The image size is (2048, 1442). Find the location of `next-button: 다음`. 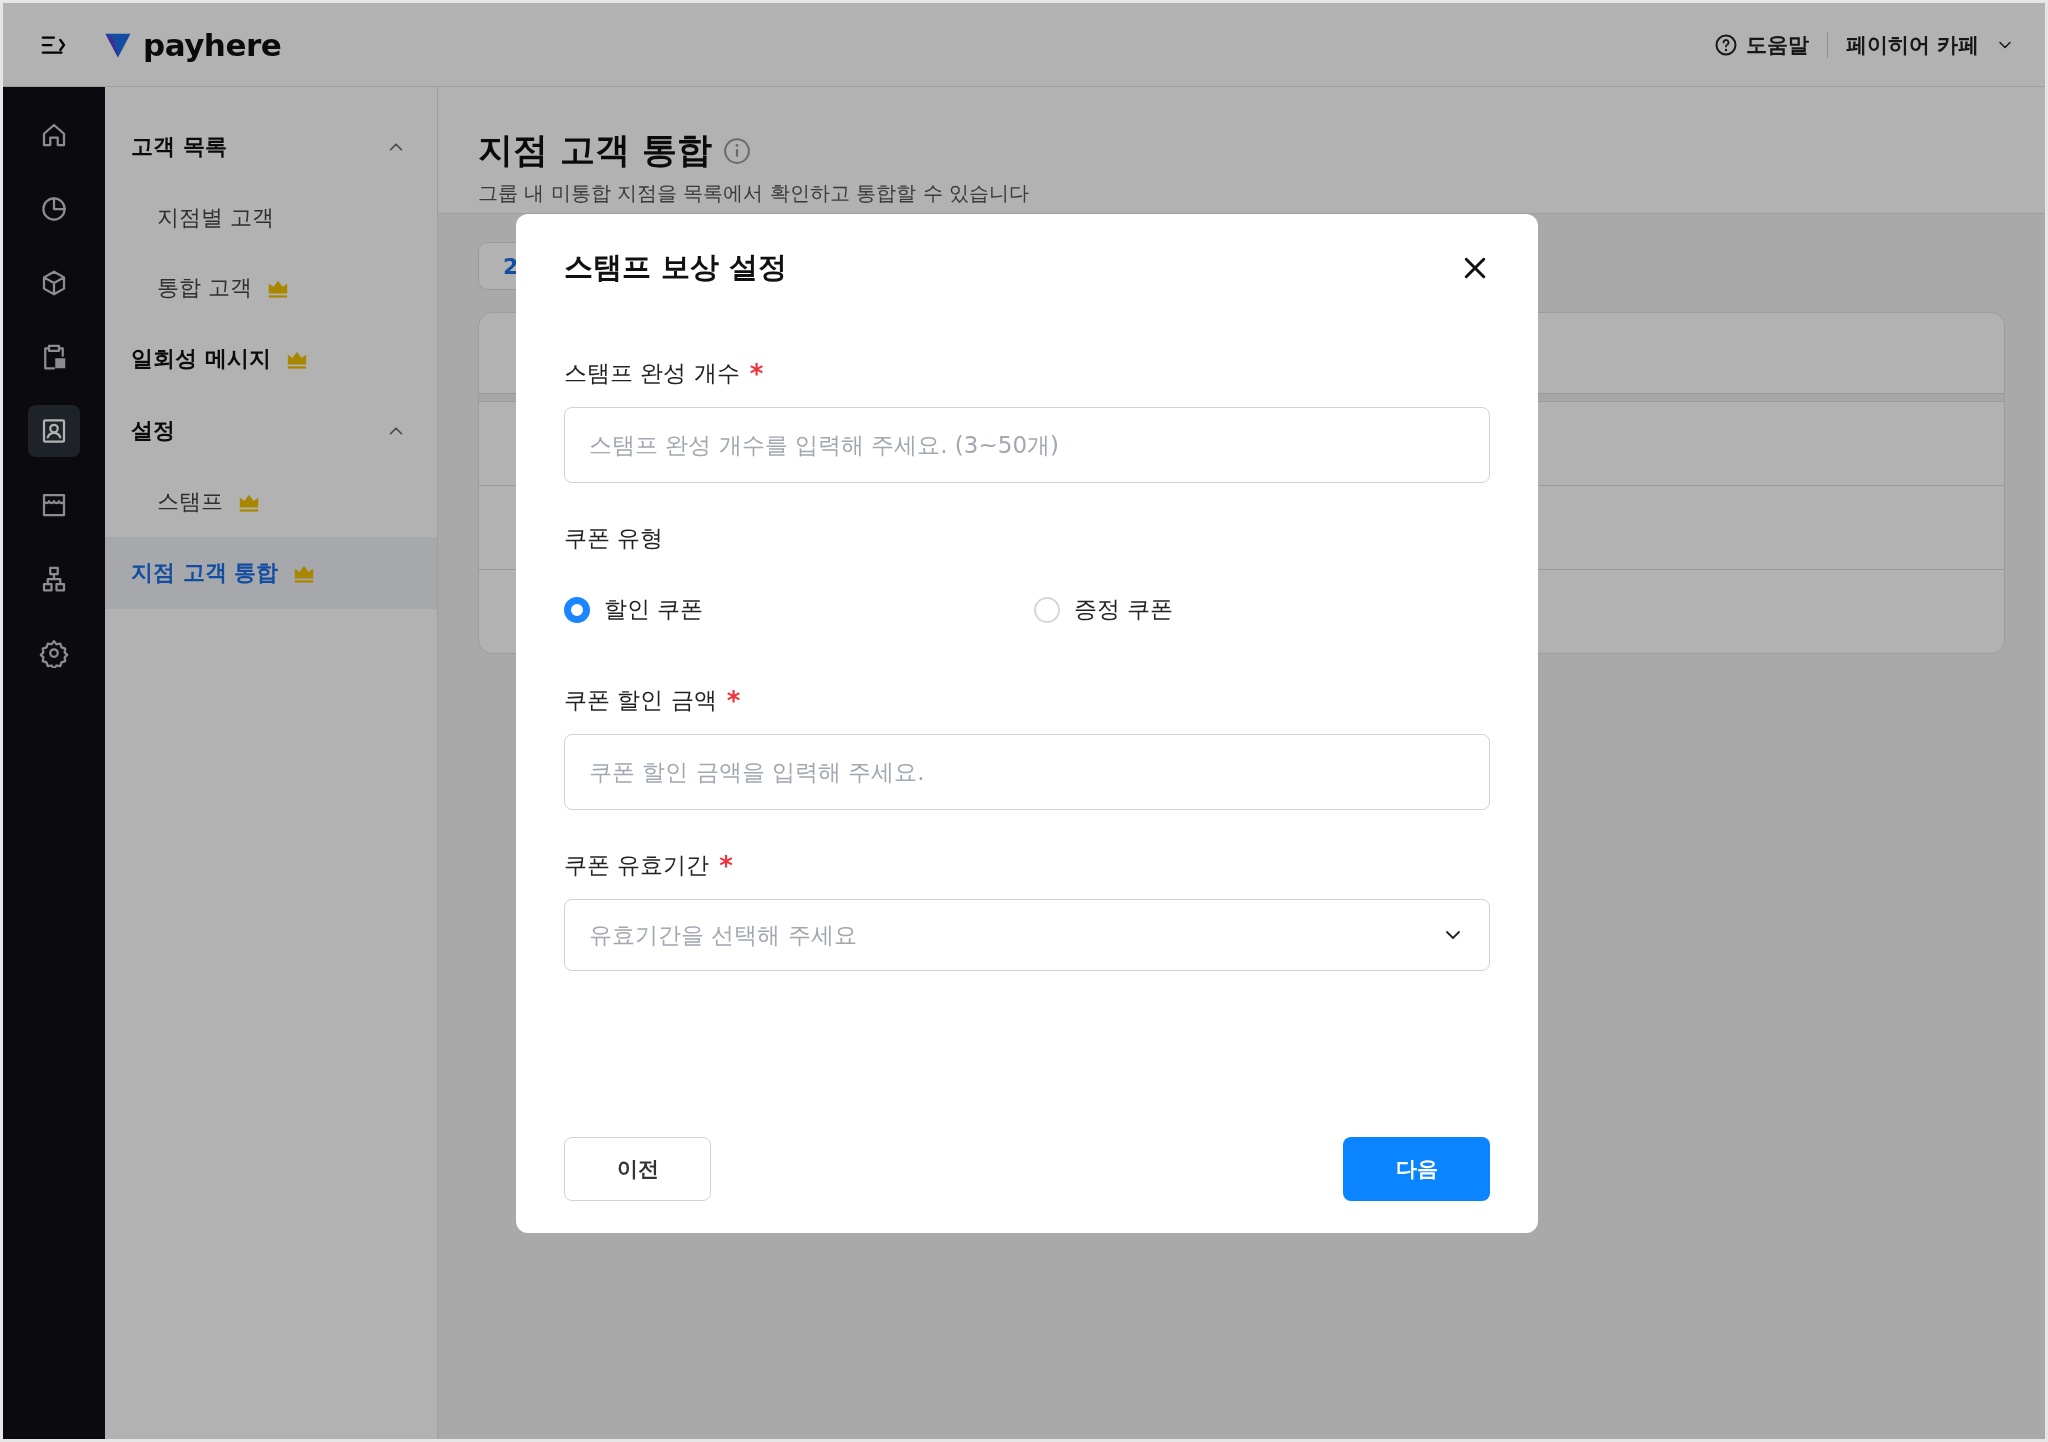

next-button: 다음 is located at coordinates (1416, 1169).